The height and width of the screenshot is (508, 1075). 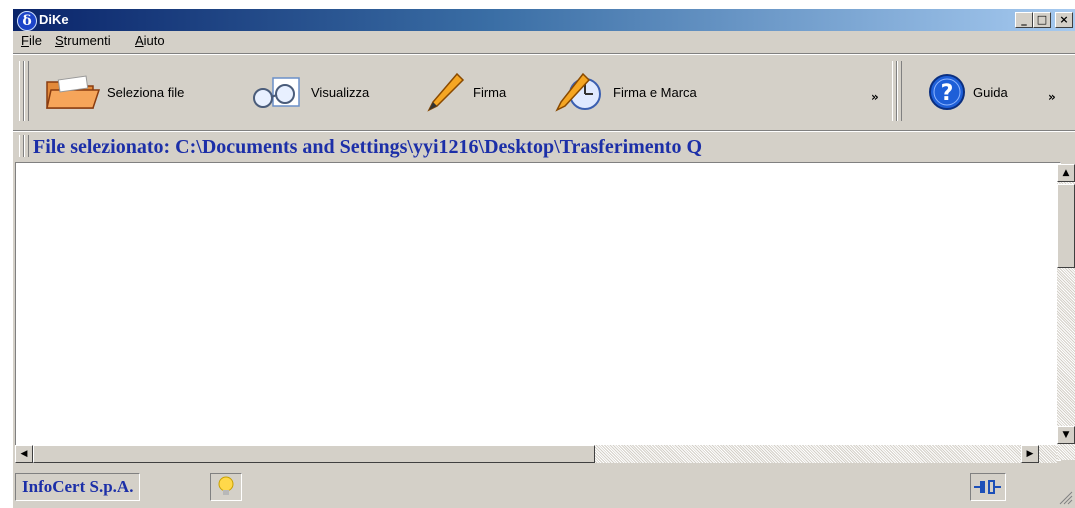 What do you see at coordinates (1064, 20) in the screenshot?
I see `close-button: ×` at bounding box center [1064, 20].